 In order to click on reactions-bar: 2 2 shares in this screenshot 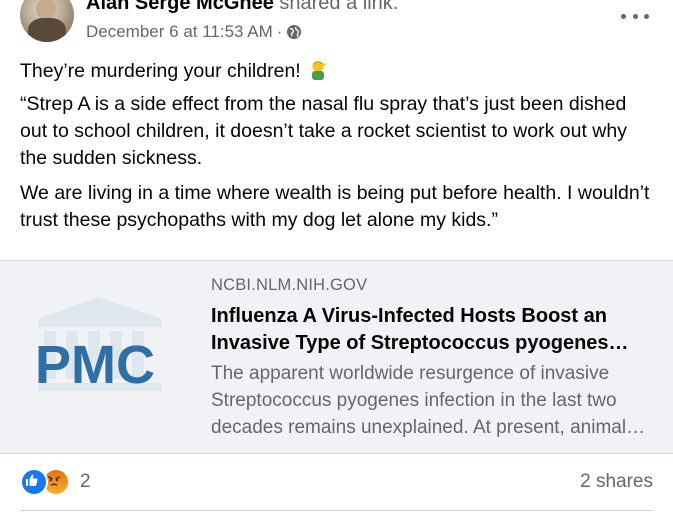, I will do `click(336, 482)`.